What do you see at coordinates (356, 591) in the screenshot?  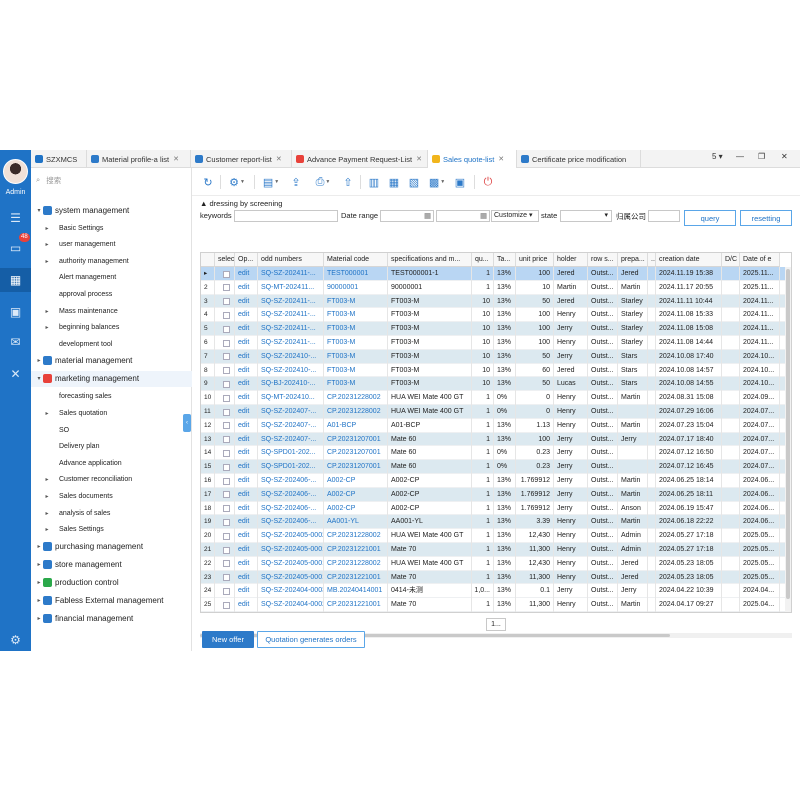 I see `material-code-link: MB.20240414001` at bounding box center [356, 591].